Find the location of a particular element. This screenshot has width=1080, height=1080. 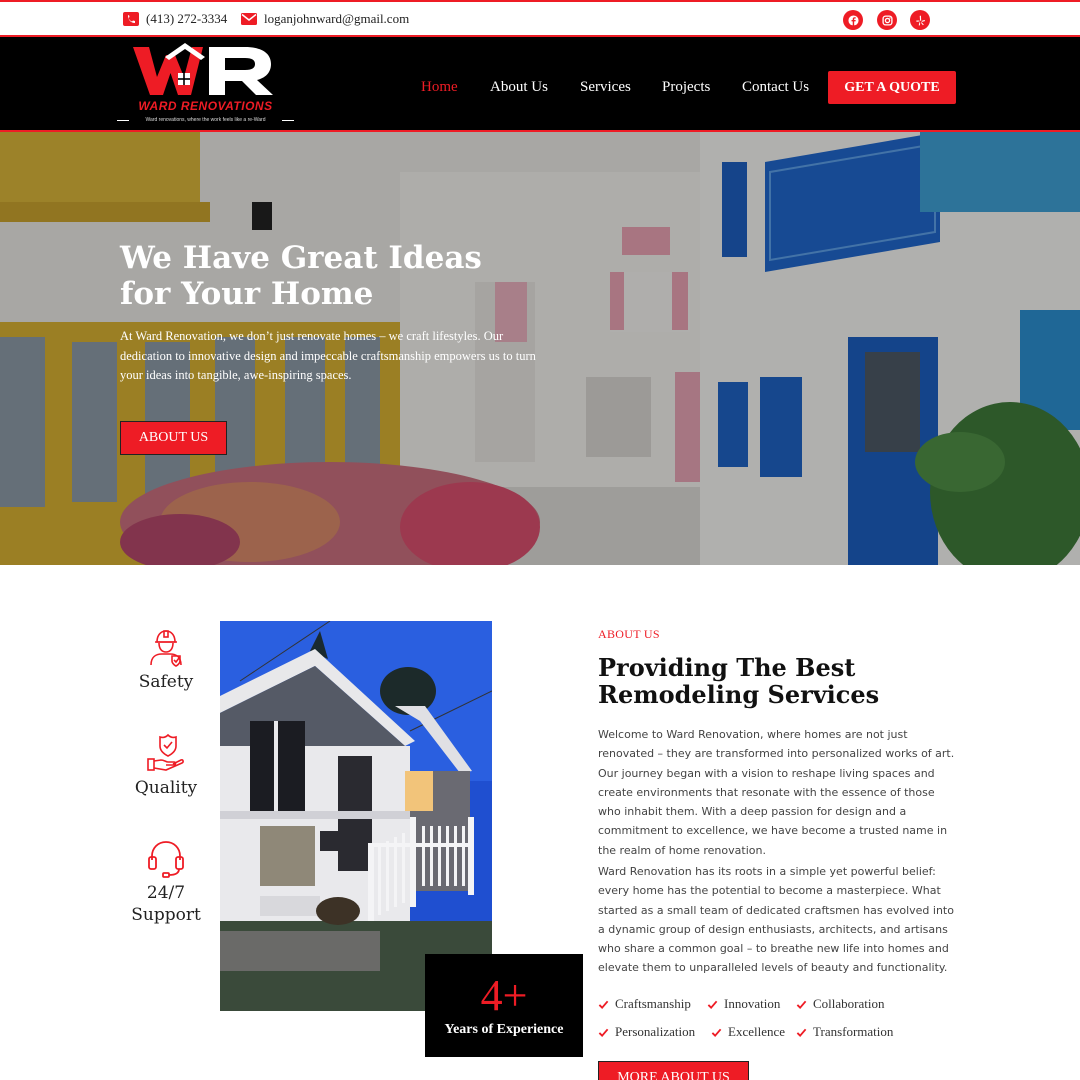

value-item: Craftsmanship is located at coordinates (644, 1004).